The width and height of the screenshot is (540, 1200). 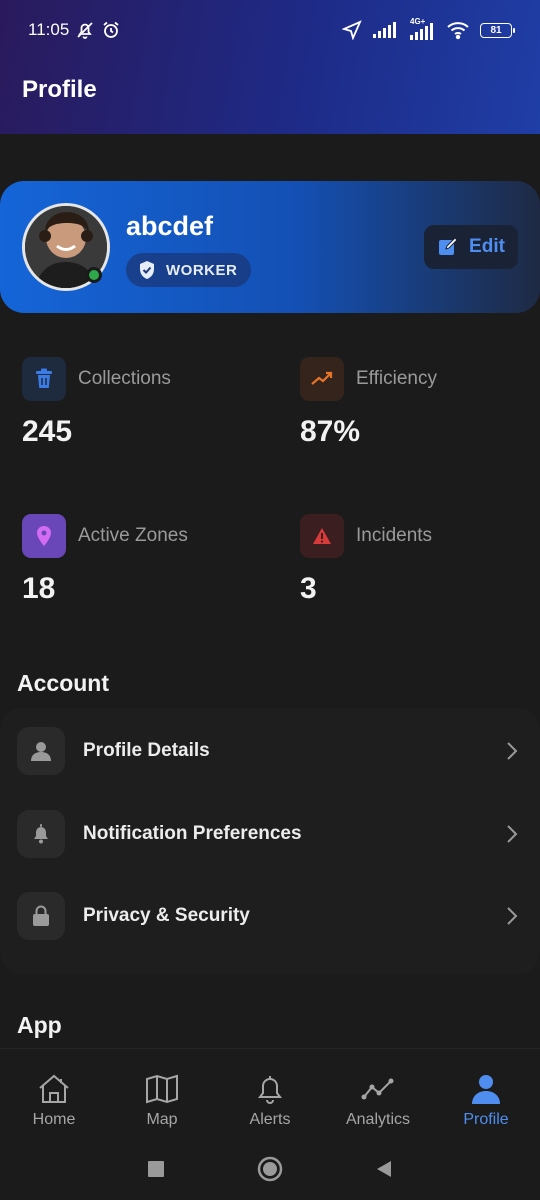 What do you see at coordinates (486, 1089) in the screenshot?
I see `person-icon` at bounding box center [486, 1089].